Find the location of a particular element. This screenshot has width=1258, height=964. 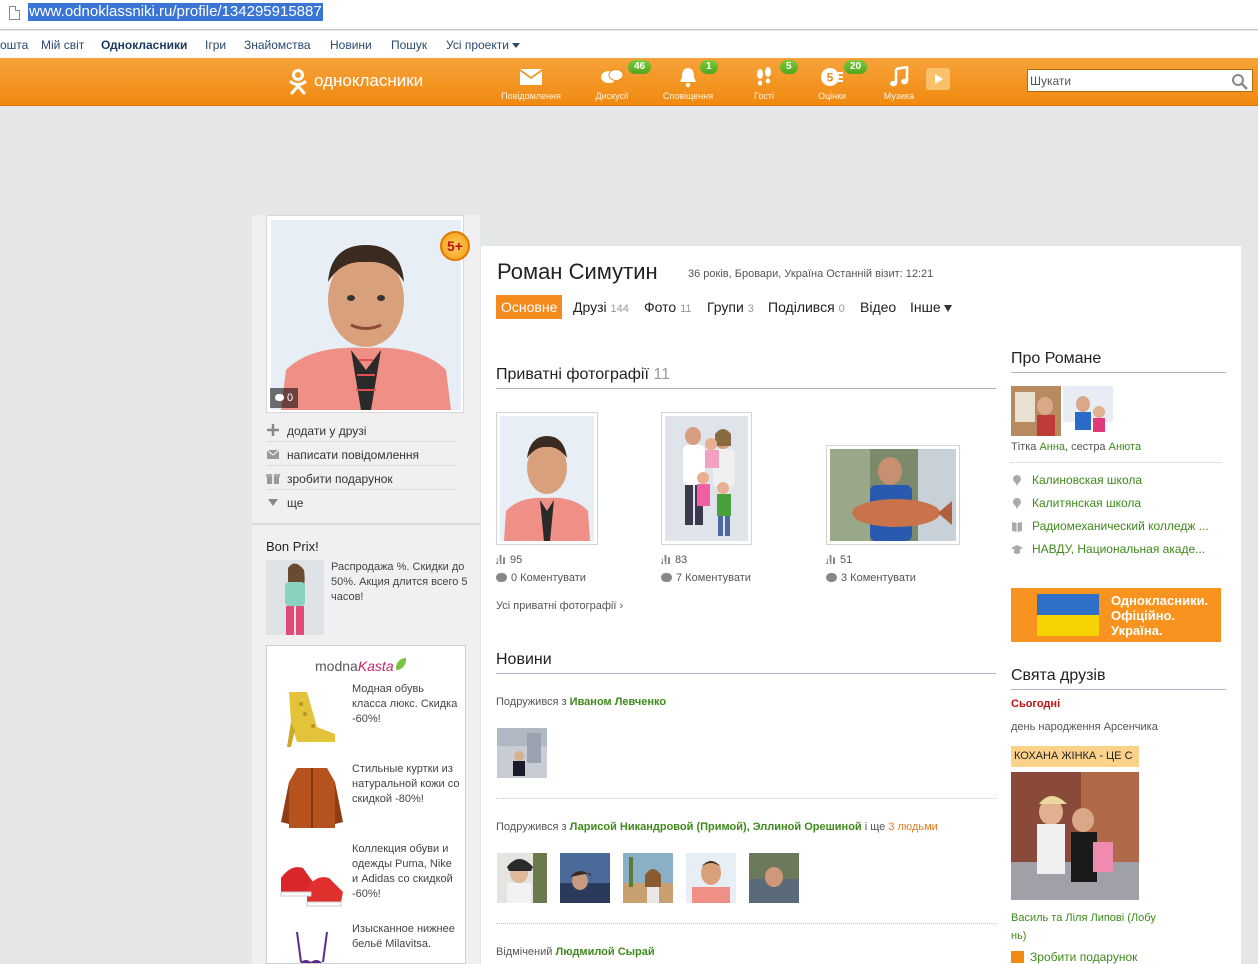

private-photo-1-image is located at coordinates (547, 478).